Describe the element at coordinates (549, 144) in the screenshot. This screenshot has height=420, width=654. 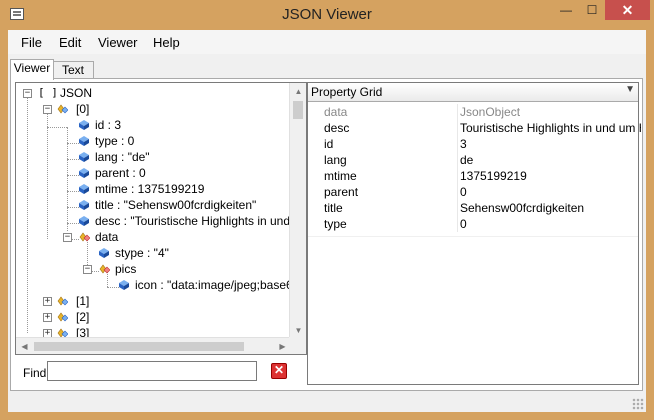
I see `property-value: 3` at that location.